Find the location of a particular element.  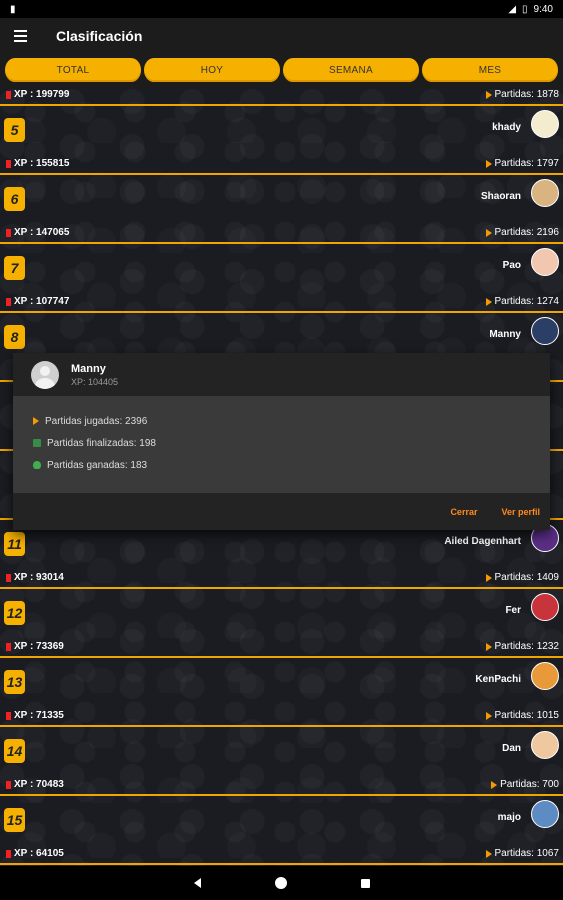

player-name: Dan is located at coordinates (511, 748).